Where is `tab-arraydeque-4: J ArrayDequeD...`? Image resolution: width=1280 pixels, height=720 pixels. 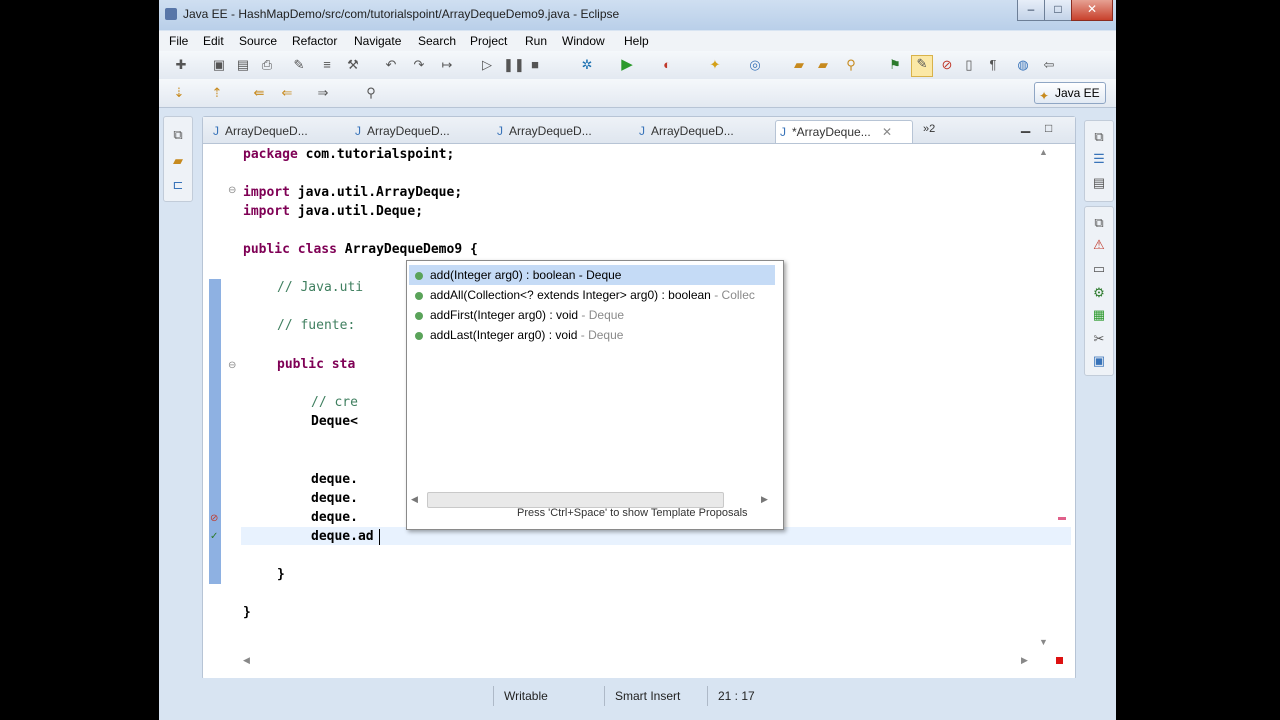 tab-arraydeque-4: J ArrayDequeD... is located at coordinates (700, 131).